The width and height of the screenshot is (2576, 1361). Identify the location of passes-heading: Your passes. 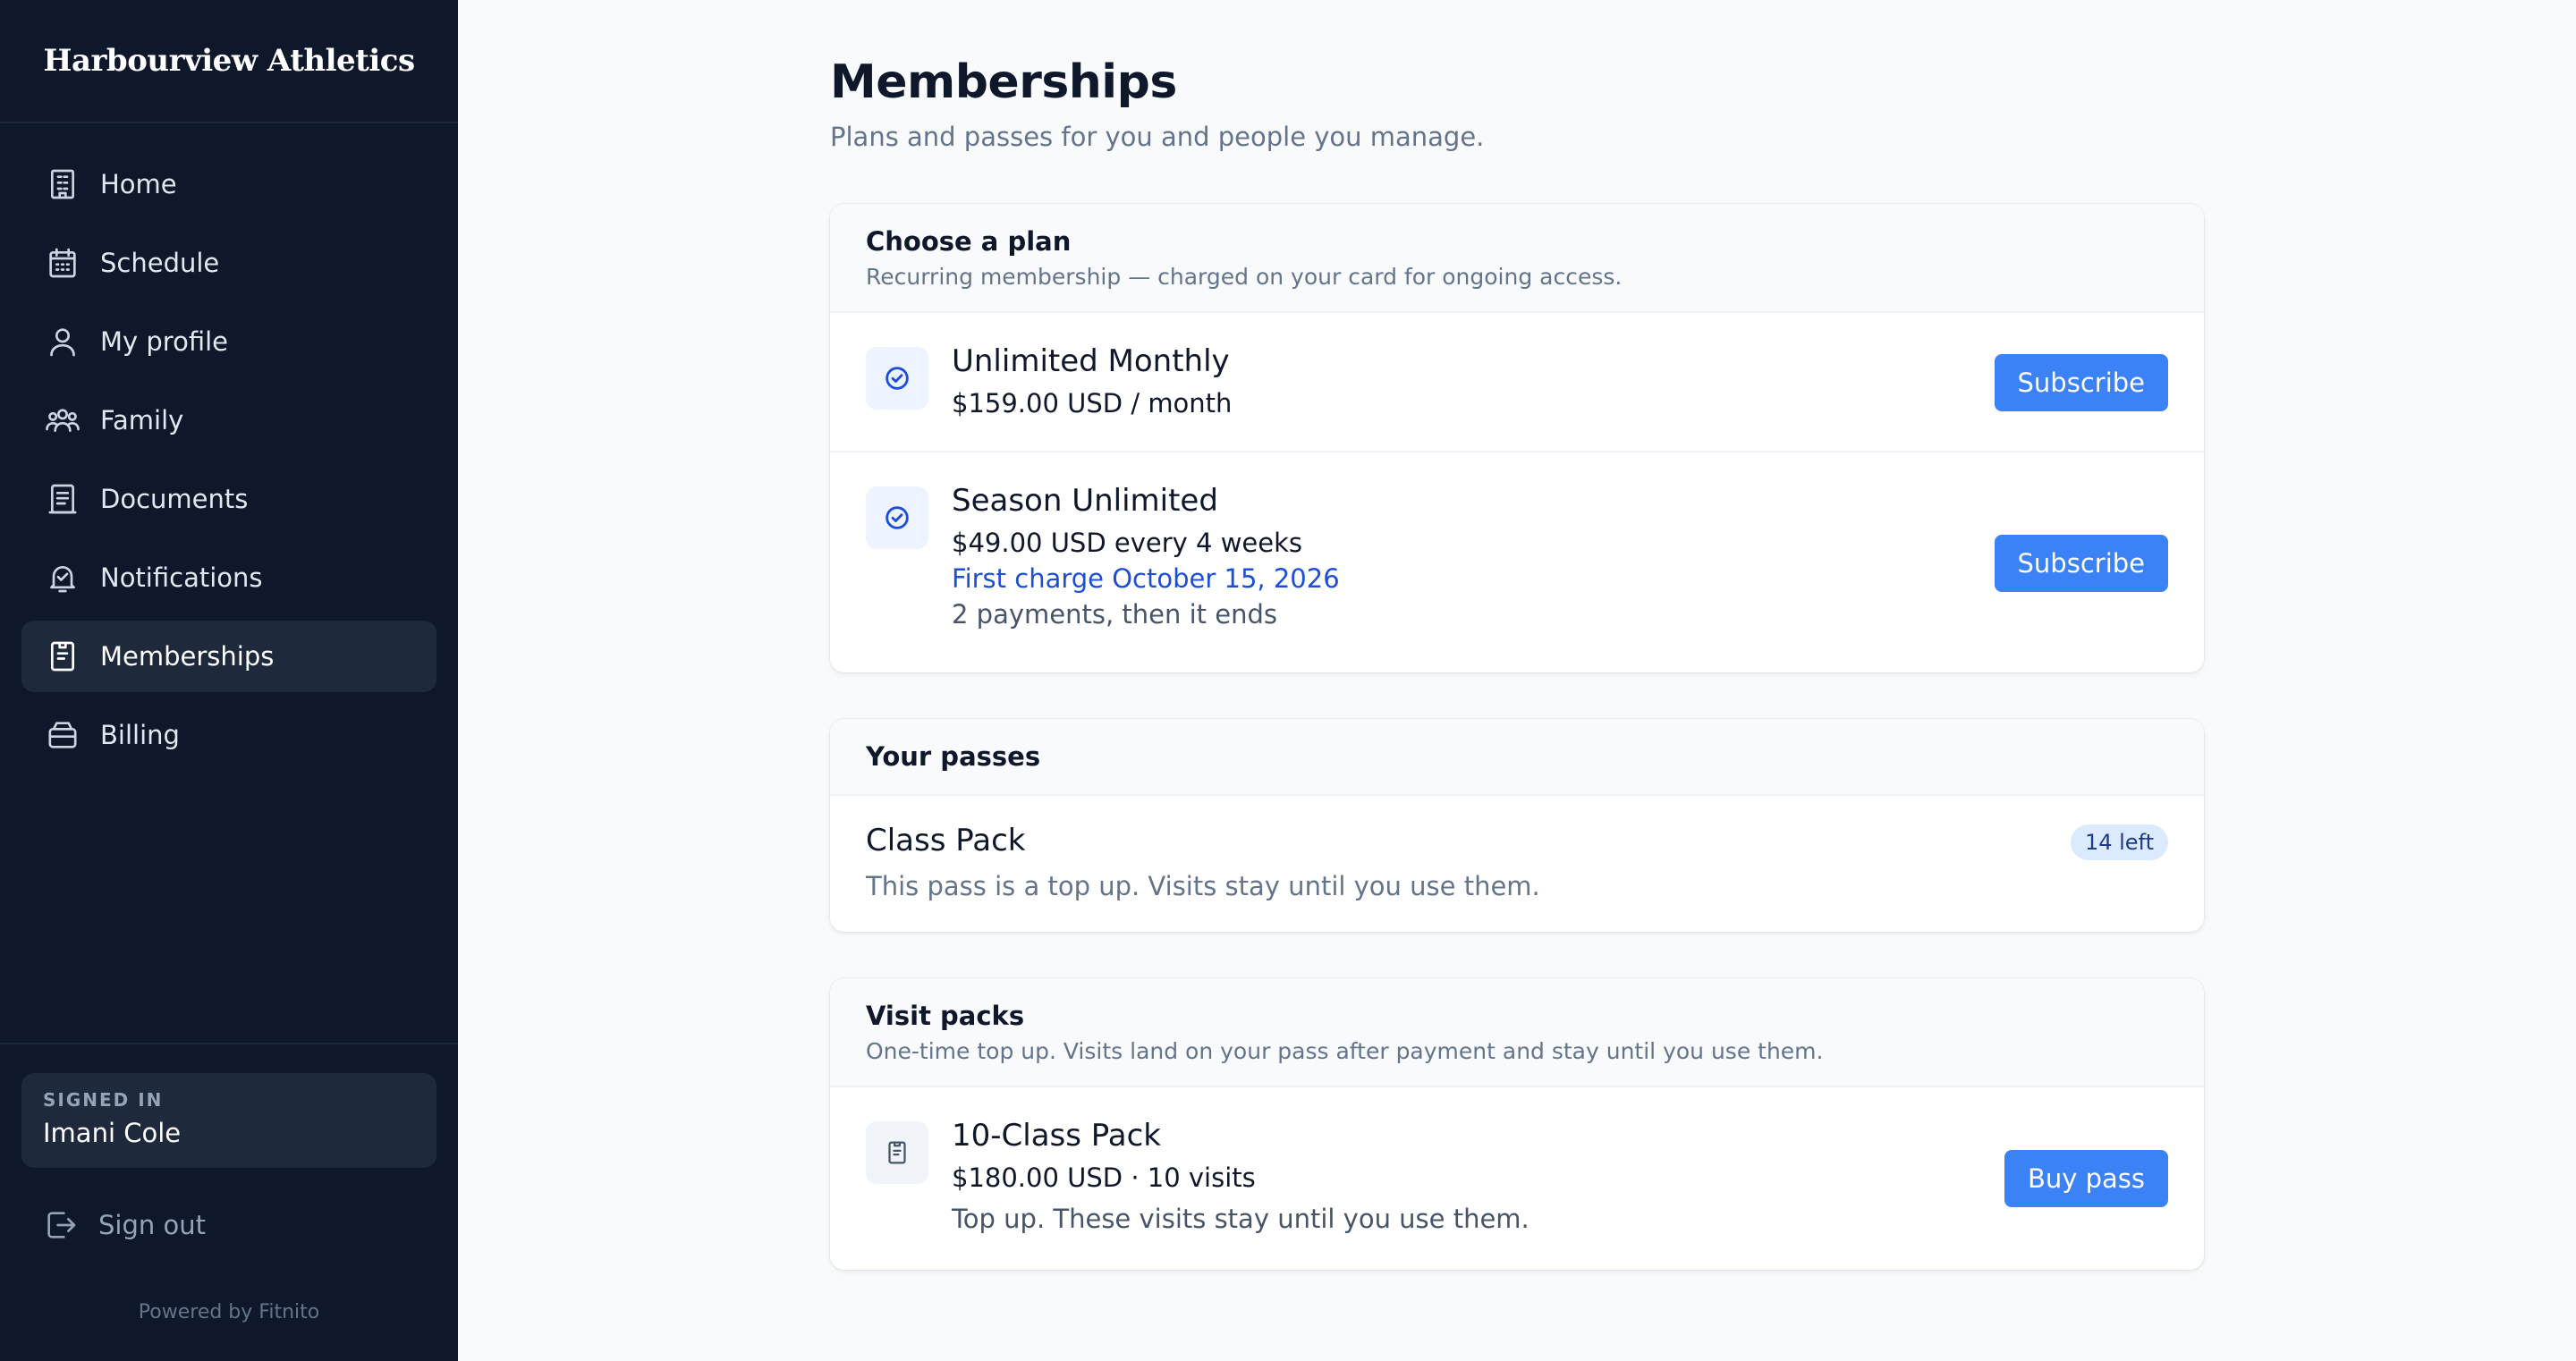
(953, 756).